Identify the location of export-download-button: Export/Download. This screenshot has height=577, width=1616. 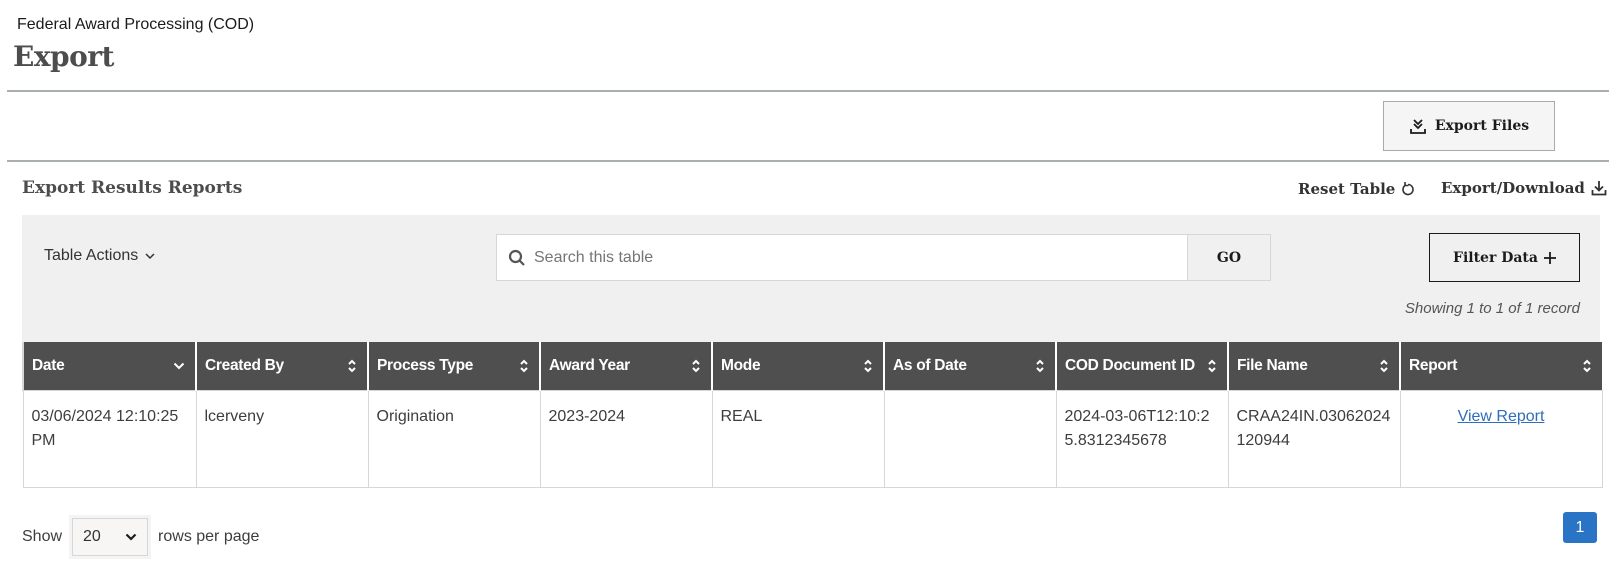
(1524, 188).